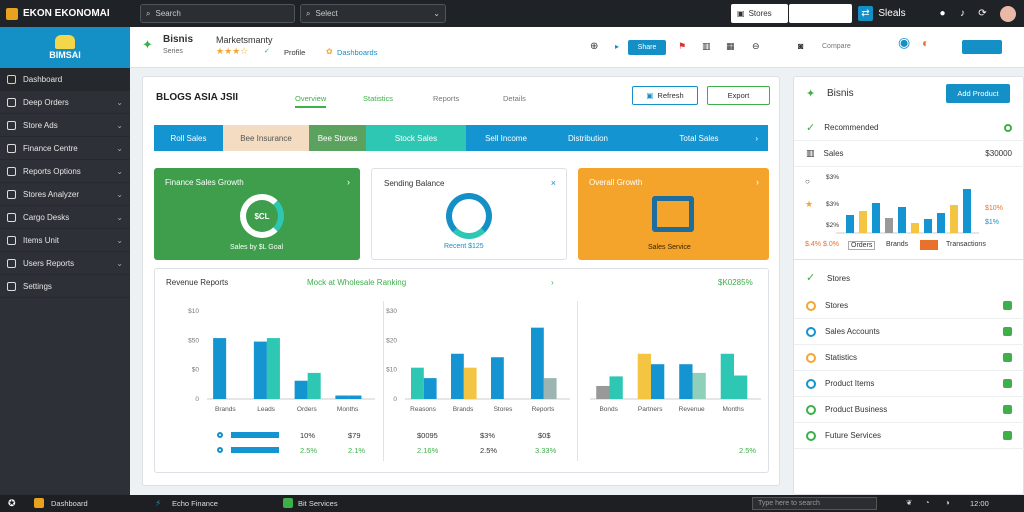 This screenshot has width=1024, height=512. What do you see at coordinates (814, 503) in the screenshot?
I see `taskbar-search: Type here to search` at bounding box center [814, 503].